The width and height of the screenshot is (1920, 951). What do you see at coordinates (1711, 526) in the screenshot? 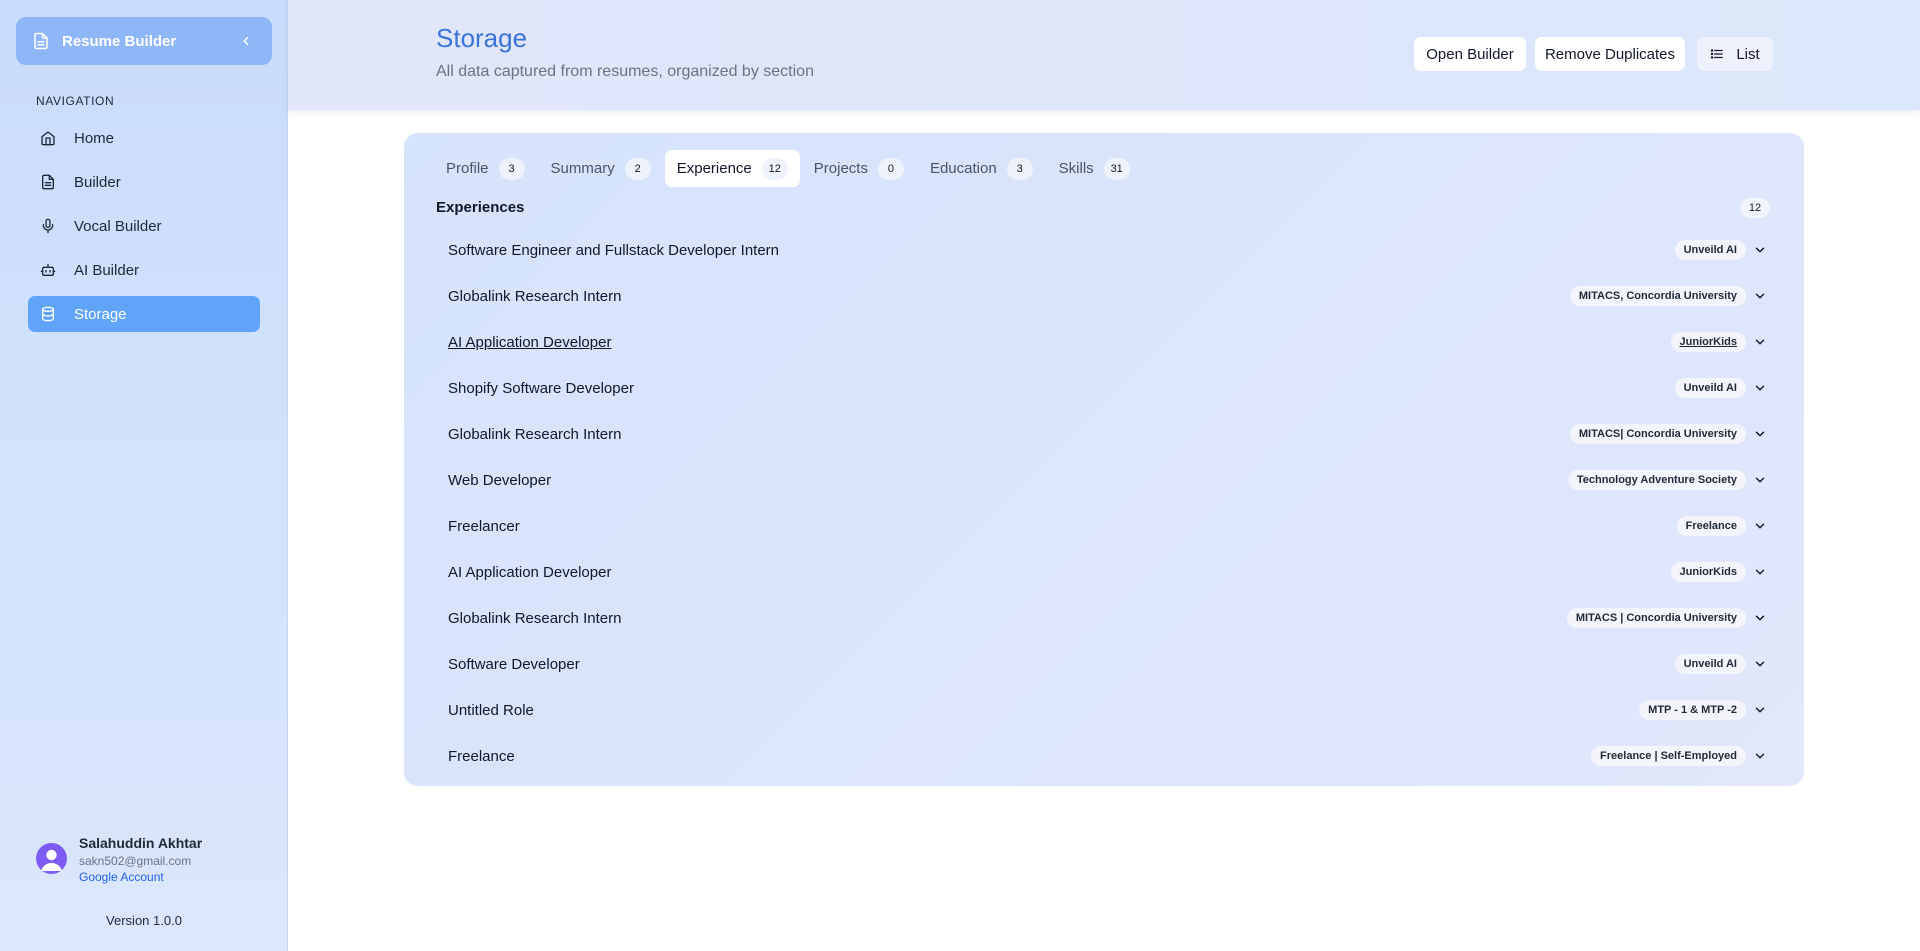
I see `organization-badge: Freelance` at bounding box center [1711, 526].